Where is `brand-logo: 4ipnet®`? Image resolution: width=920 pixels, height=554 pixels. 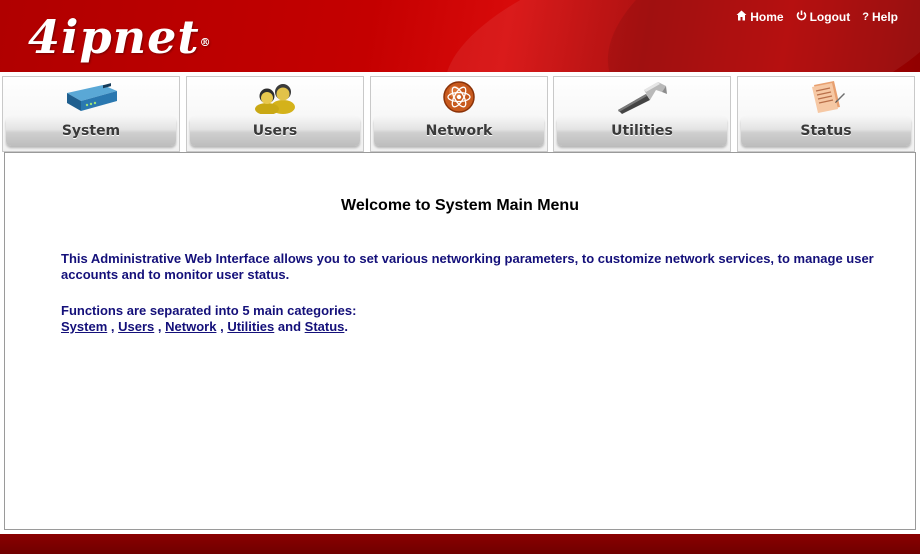 brand-logo: 4ipnet® is located at coordinates (120, 37).